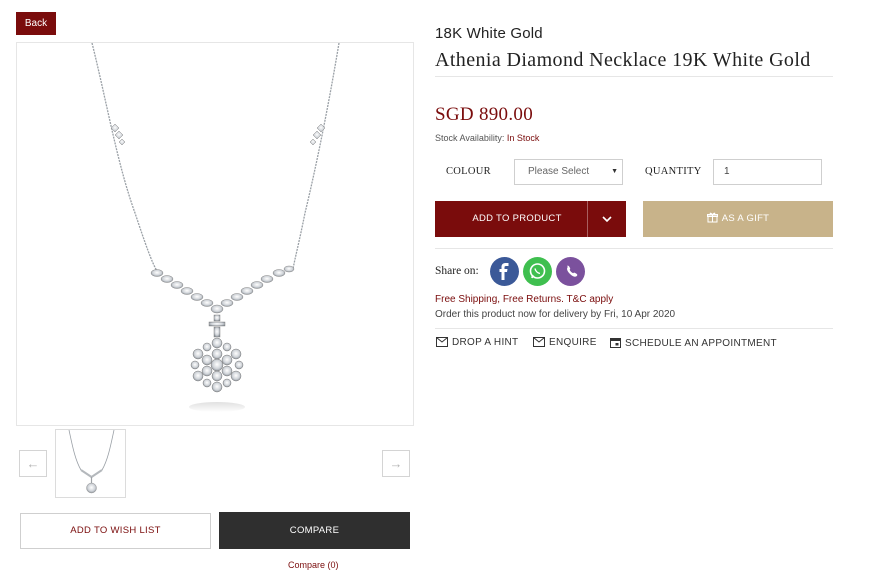 The image size is (874, 583). I want to click on necklace-thumbnail-icon, so click(91, 462).